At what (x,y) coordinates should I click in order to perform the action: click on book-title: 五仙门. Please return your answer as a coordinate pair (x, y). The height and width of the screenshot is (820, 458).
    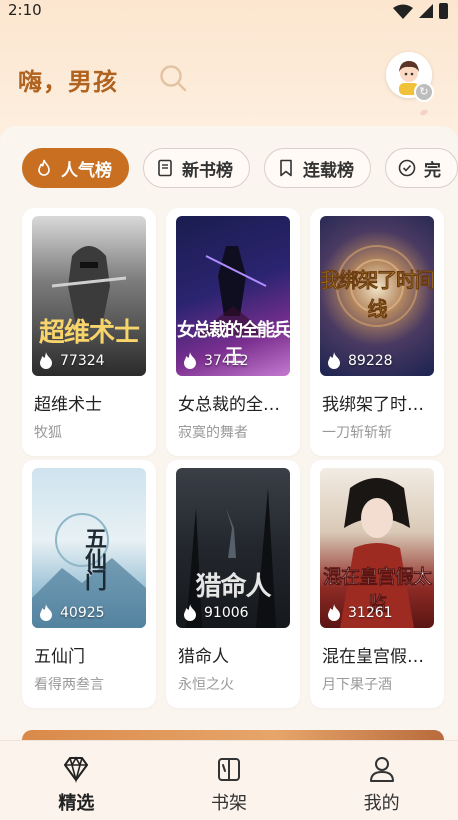
    Looking at the image, I should click on (59, 657).